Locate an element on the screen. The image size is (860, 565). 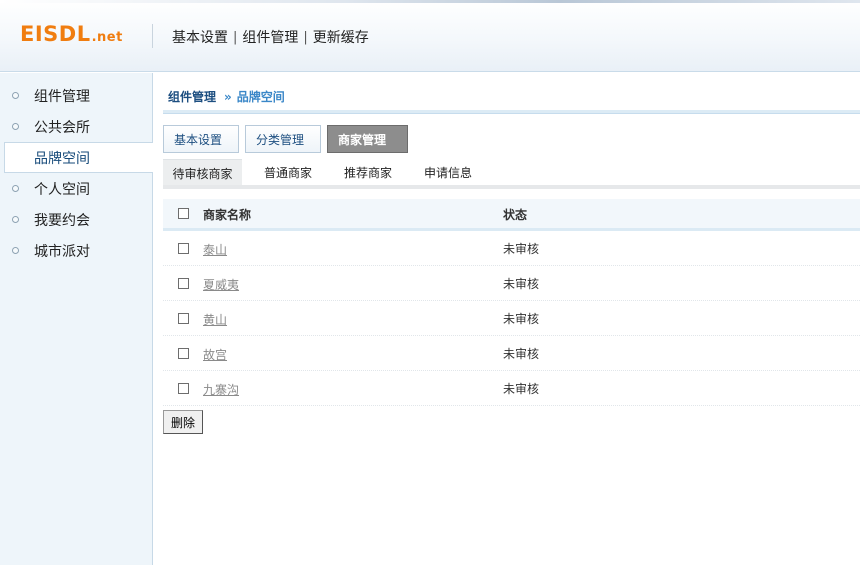
table-row: 黄山 未审核 is located at coordinates (511, 318).